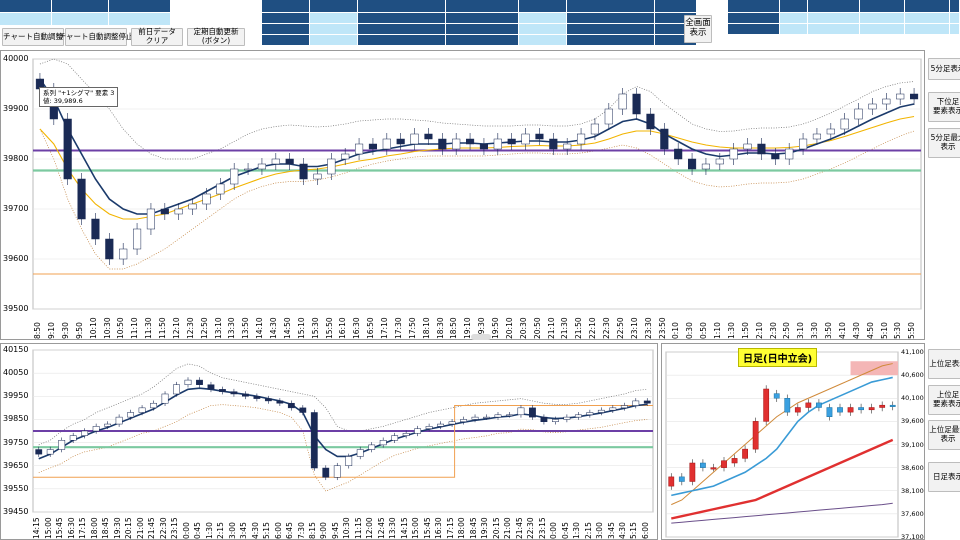 This screenshot has width=960, height=540. Describe the element at coordinates (565, 530) in the screenshot. I see `upper-15min-x-tick: 0:45` at that location.